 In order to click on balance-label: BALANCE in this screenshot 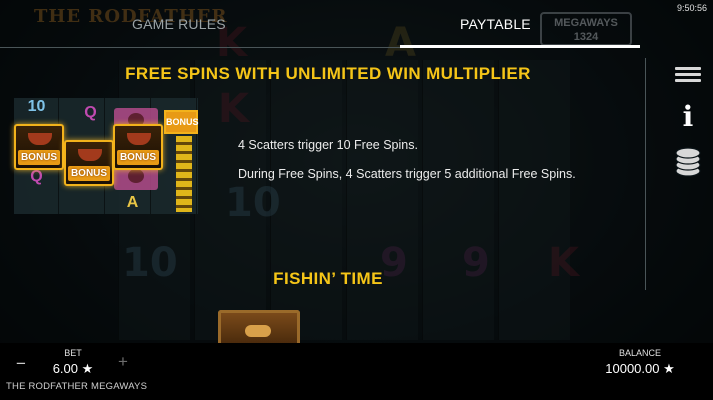, I will do `click(640, 353)`.